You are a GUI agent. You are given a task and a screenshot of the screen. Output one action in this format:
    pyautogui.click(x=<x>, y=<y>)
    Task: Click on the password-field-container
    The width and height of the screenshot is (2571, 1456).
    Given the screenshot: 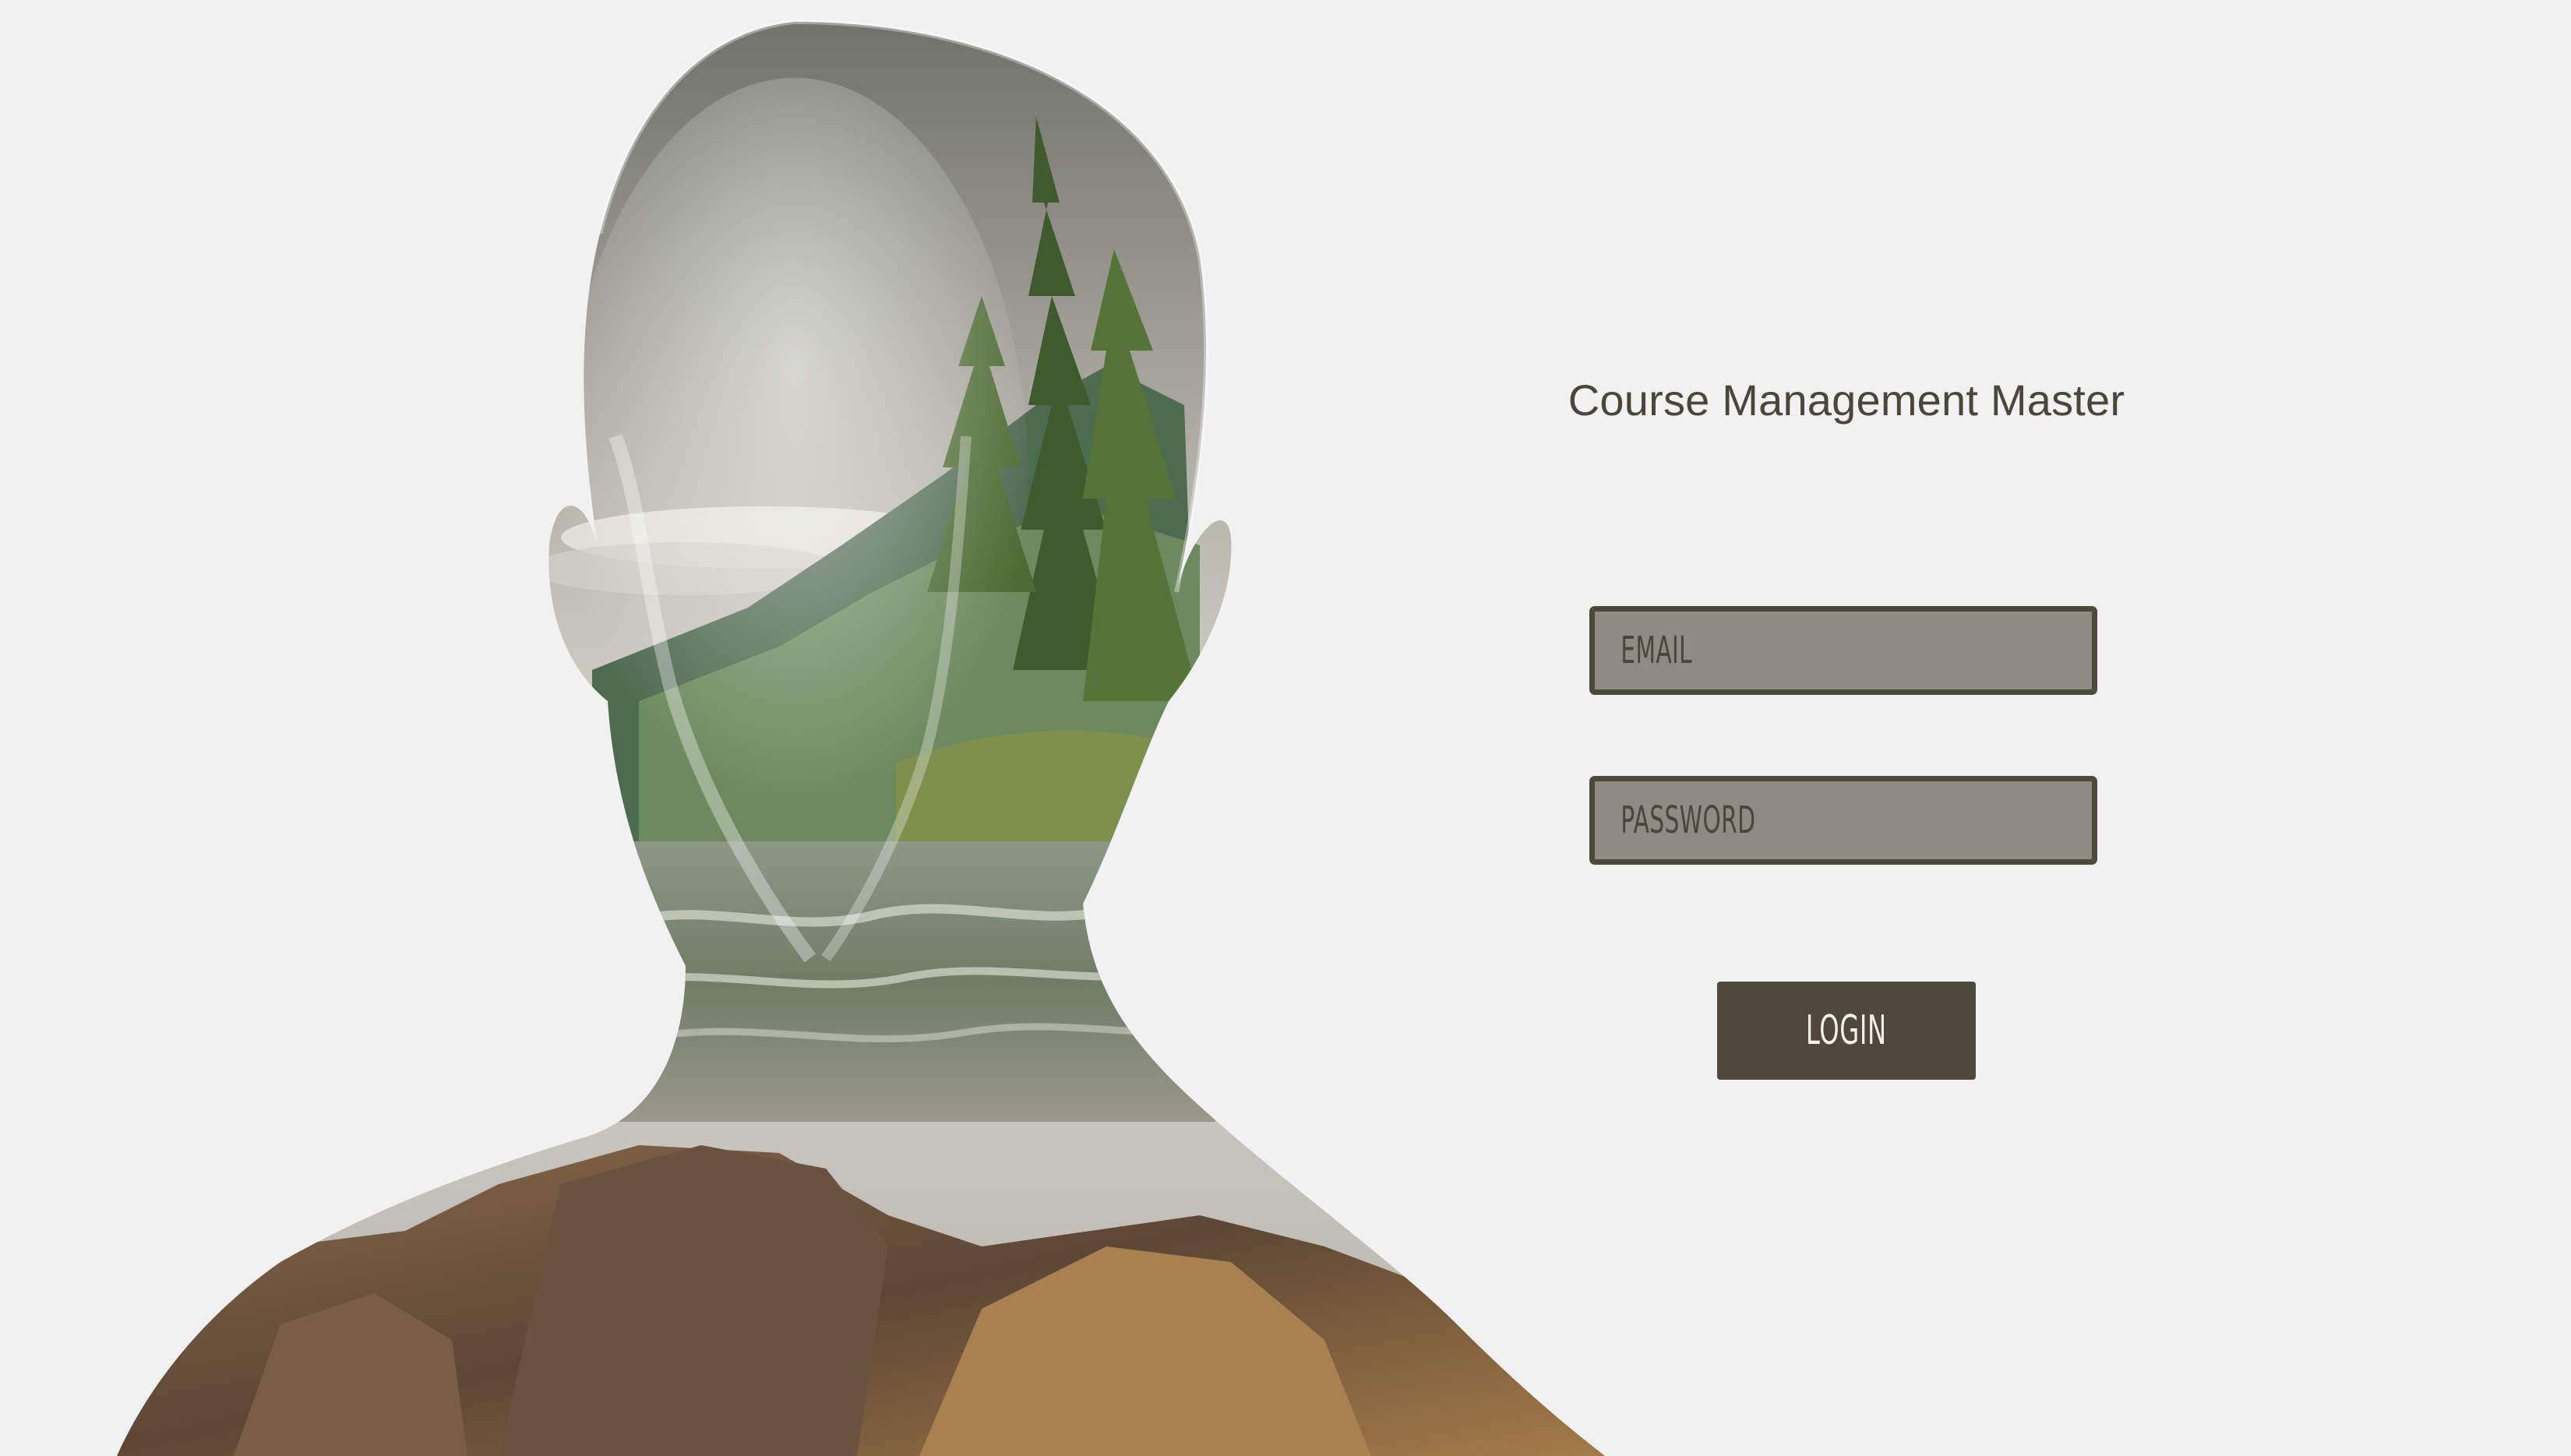 What is the action you would take?
    pyautogui.click(x=1843, y=821)
    